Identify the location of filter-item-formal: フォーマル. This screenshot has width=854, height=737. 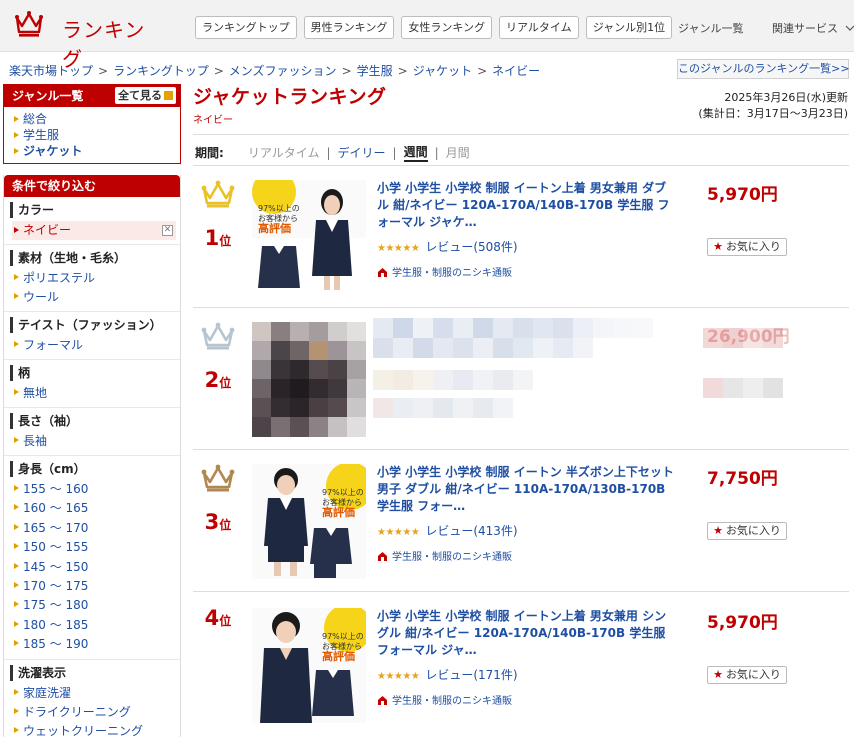
(96, 345).